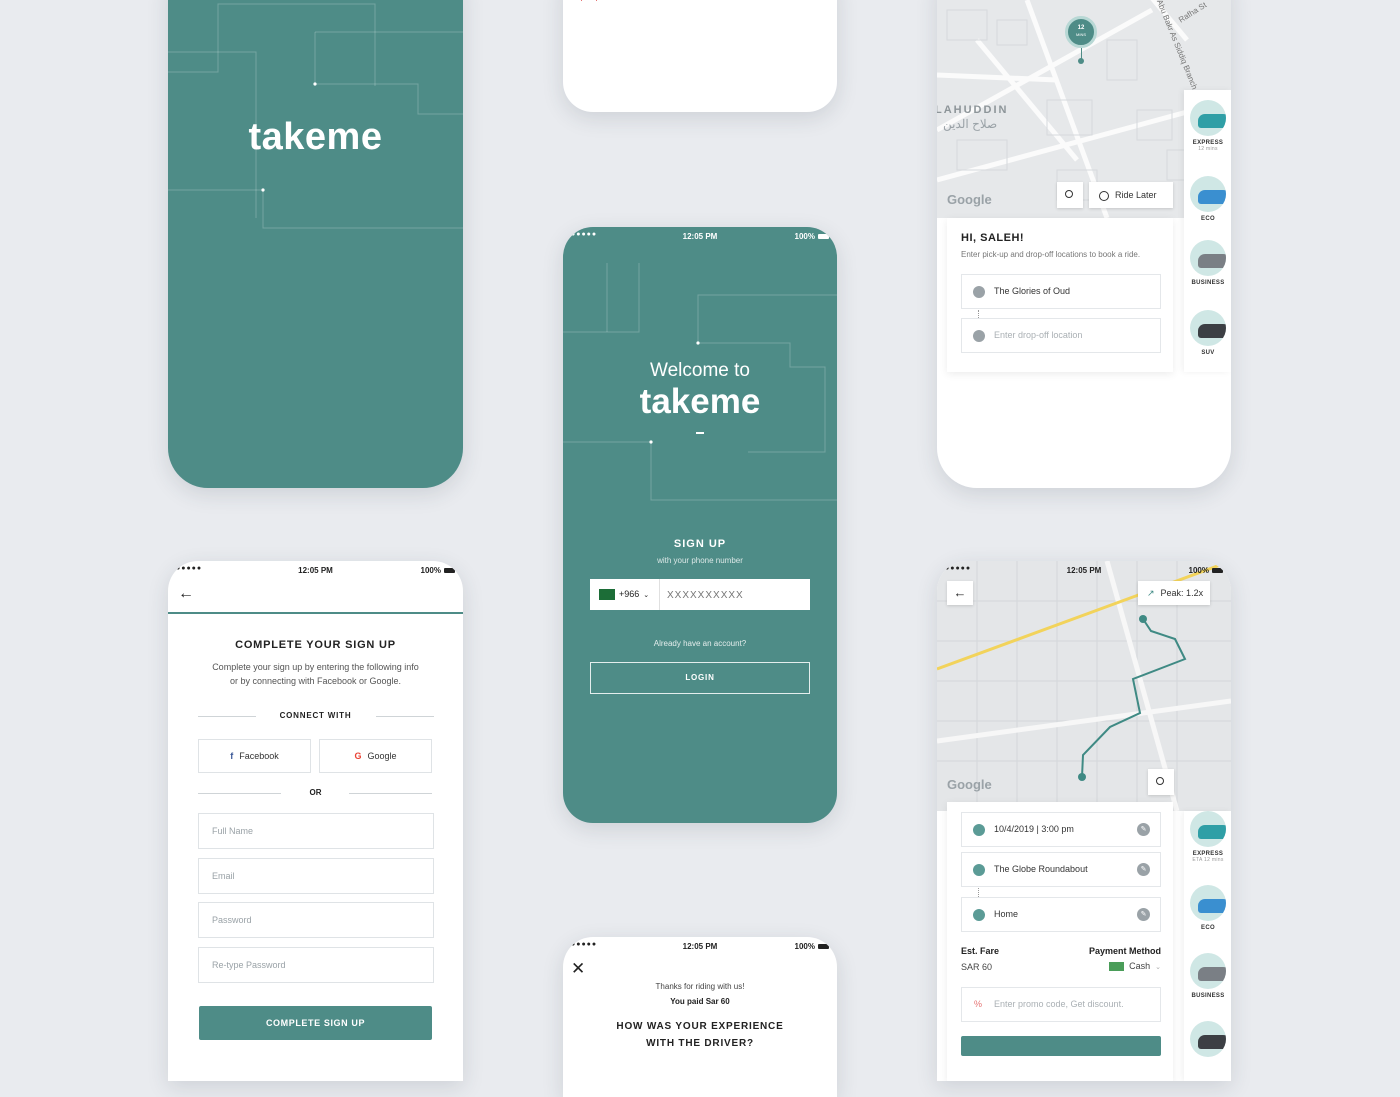 The width and height of the screenshot is (1400, 1097). I want to click on vehicle-option-more, so click(1208, 1041).